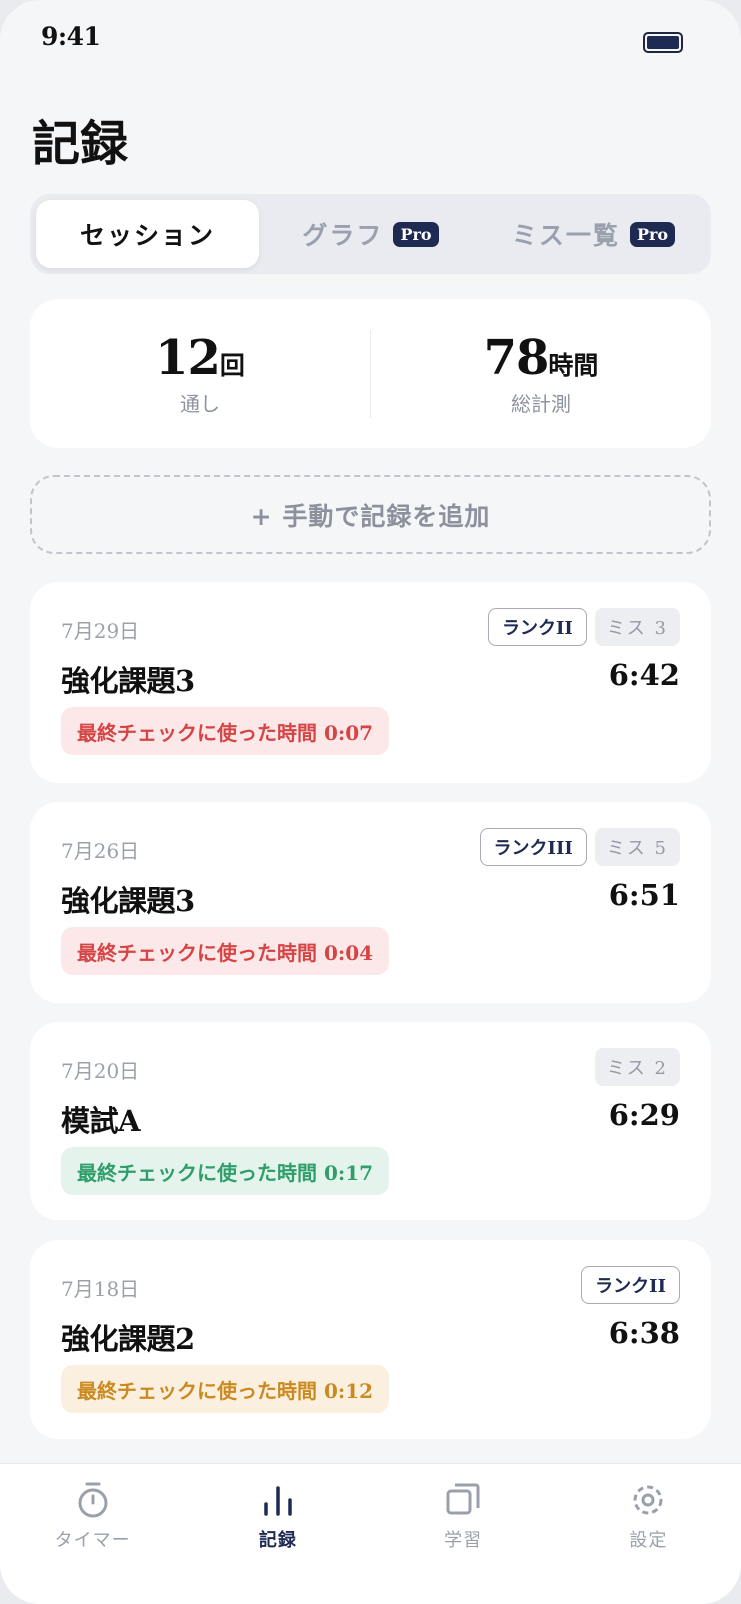  I want to click on miss-badge: ミス 2, so click(637, 1067).